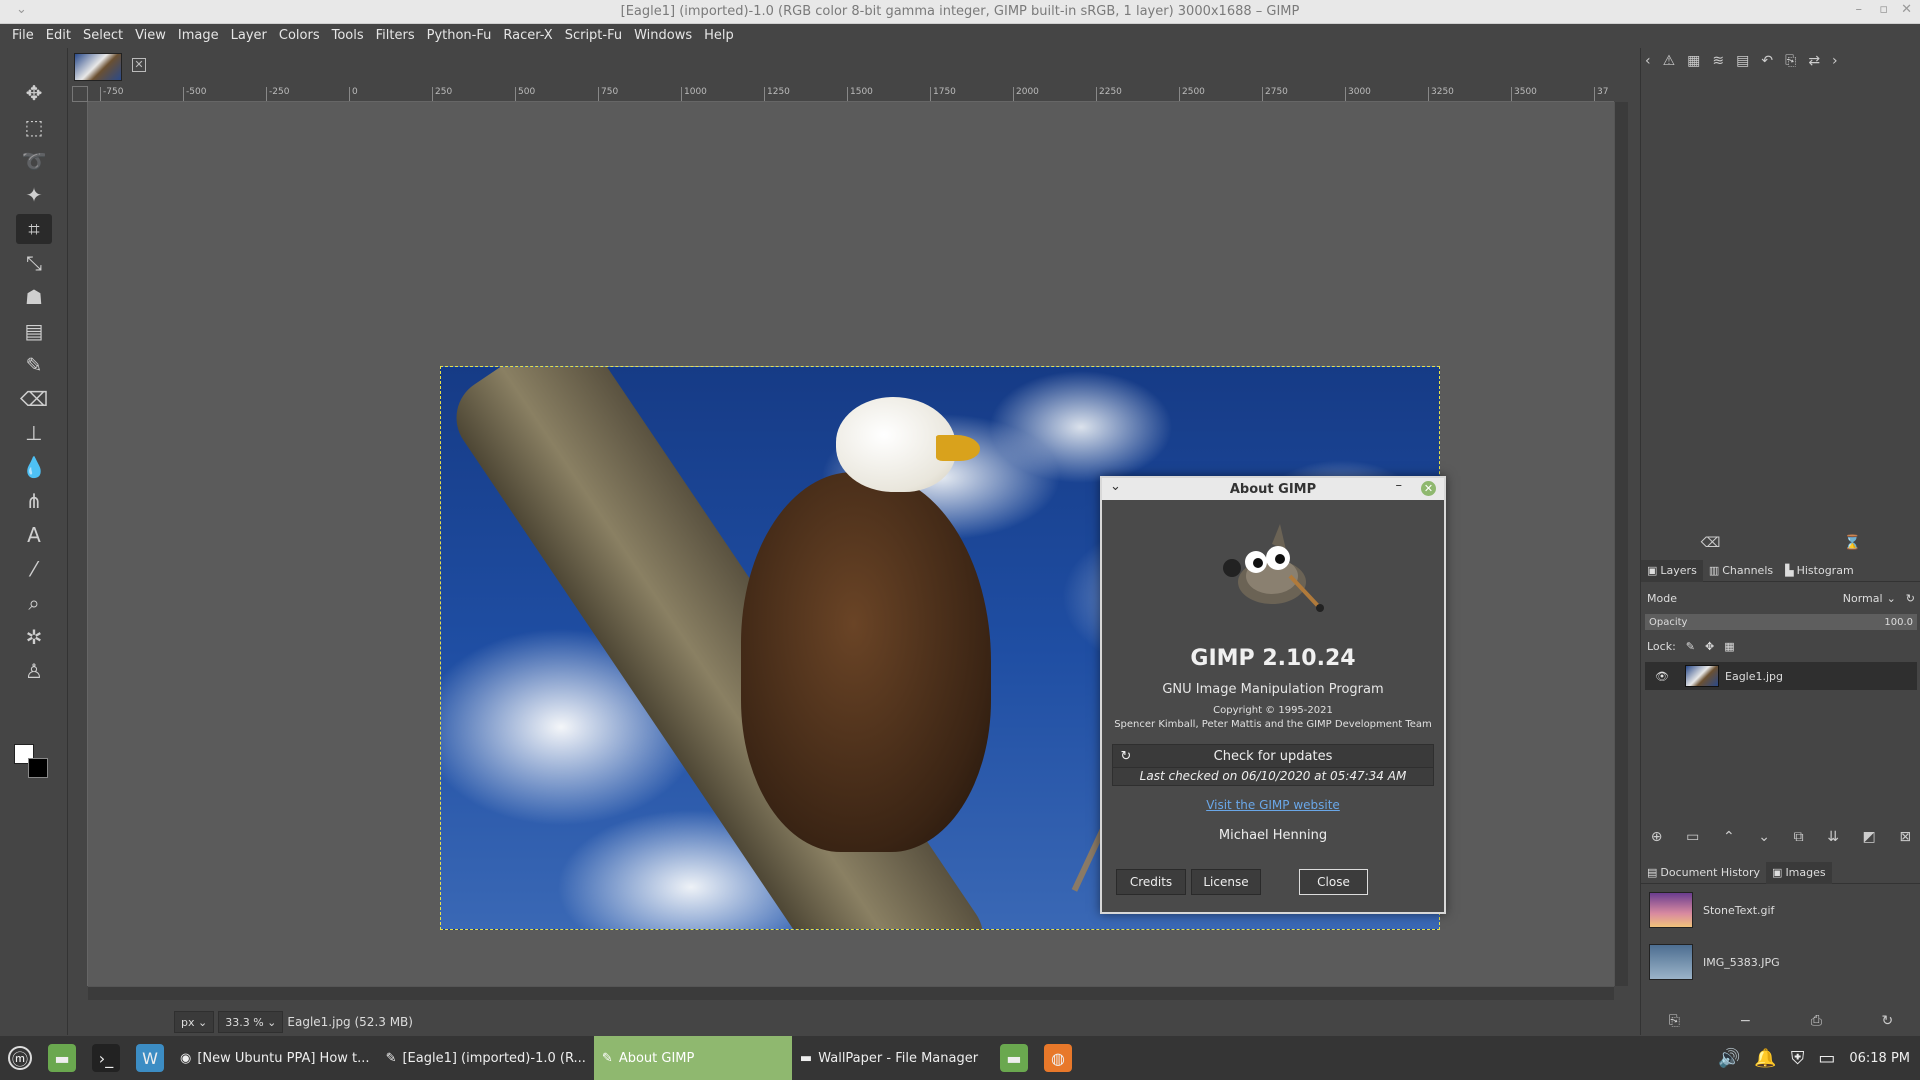 The height and width of the screenshot is (1080, 1920). What do you see at coordinates (1718, 61) in the screenshot?
I see `brush-icon: ≋` at bounding box center [1718, 61].